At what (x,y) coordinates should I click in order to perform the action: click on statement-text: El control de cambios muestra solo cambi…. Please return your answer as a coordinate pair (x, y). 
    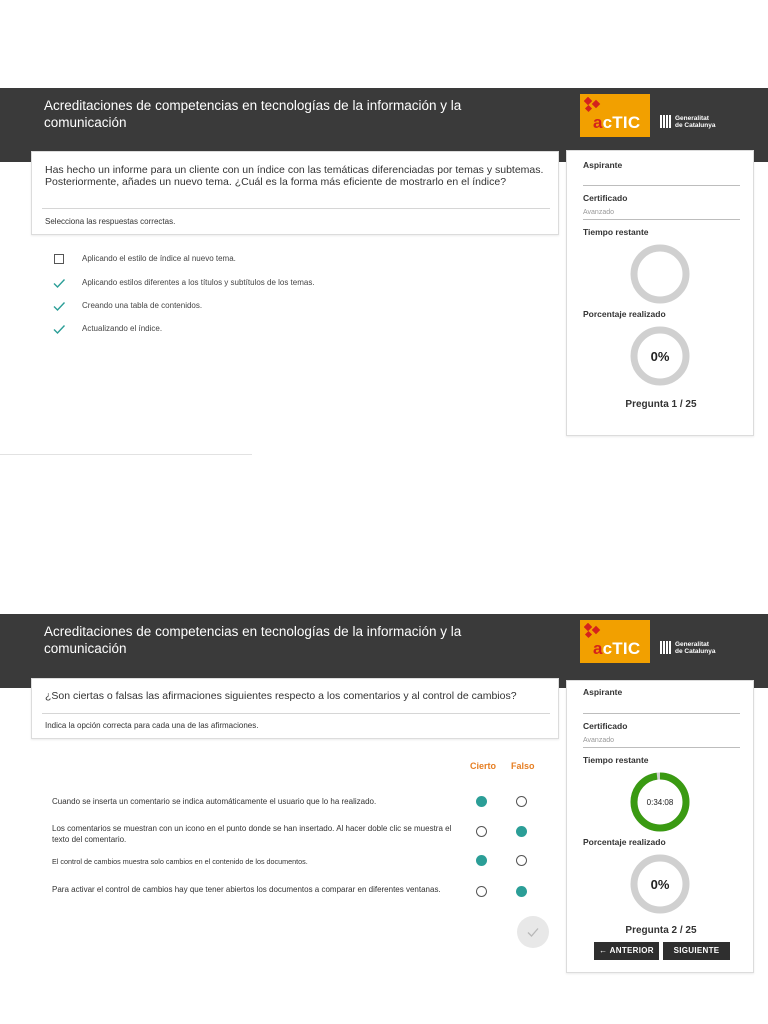
    Looking at the image, I should click on (180, 861).